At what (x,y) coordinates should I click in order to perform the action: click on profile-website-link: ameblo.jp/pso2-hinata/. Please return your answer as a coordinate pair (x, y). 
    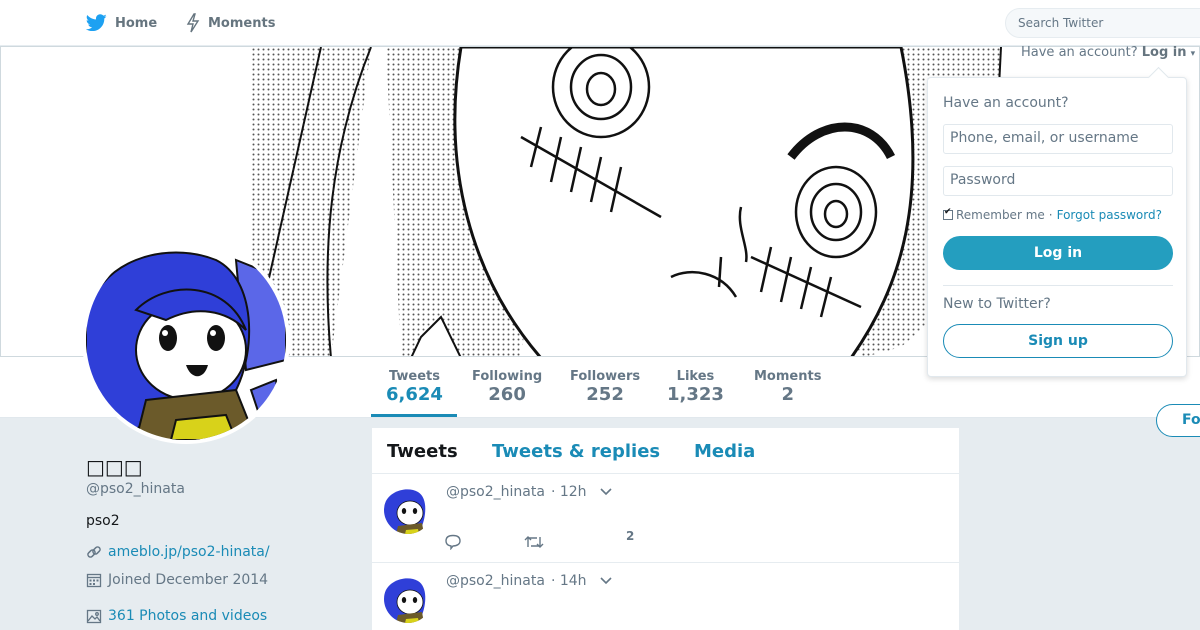
    Looking at the image, I should click on (189, 552).